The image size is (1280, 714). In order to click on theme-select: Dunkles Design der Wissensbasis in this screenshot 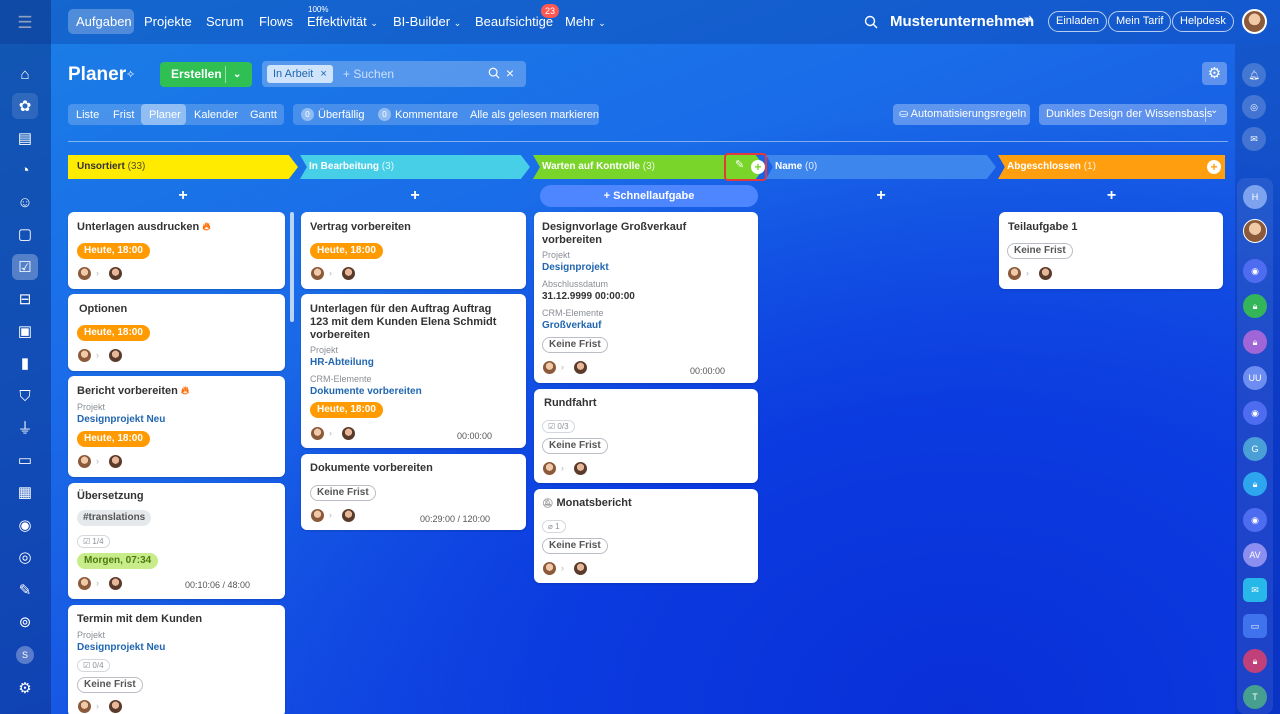, I will do `click(1133, 114)`.